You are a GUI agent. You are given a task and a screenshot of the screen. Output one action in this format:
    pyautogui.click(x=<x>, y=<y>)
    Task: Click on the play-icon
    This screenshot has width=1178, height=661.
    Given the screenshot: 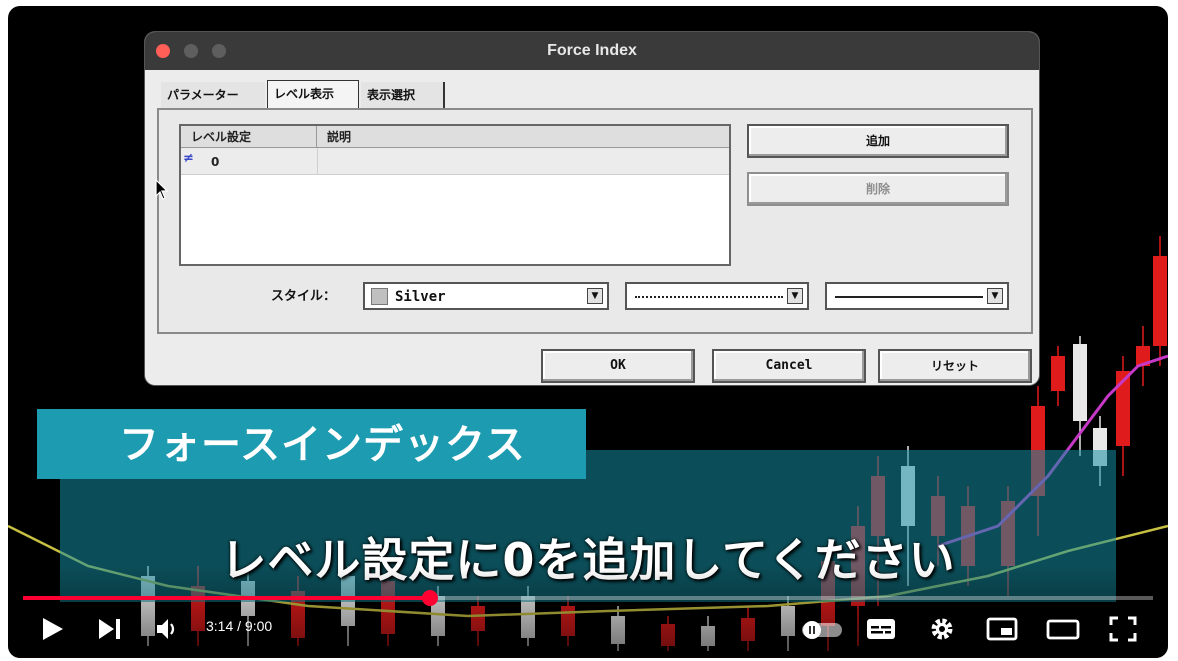 What is the action you would take?
    pyautogui.click(x=53, y=629)
    